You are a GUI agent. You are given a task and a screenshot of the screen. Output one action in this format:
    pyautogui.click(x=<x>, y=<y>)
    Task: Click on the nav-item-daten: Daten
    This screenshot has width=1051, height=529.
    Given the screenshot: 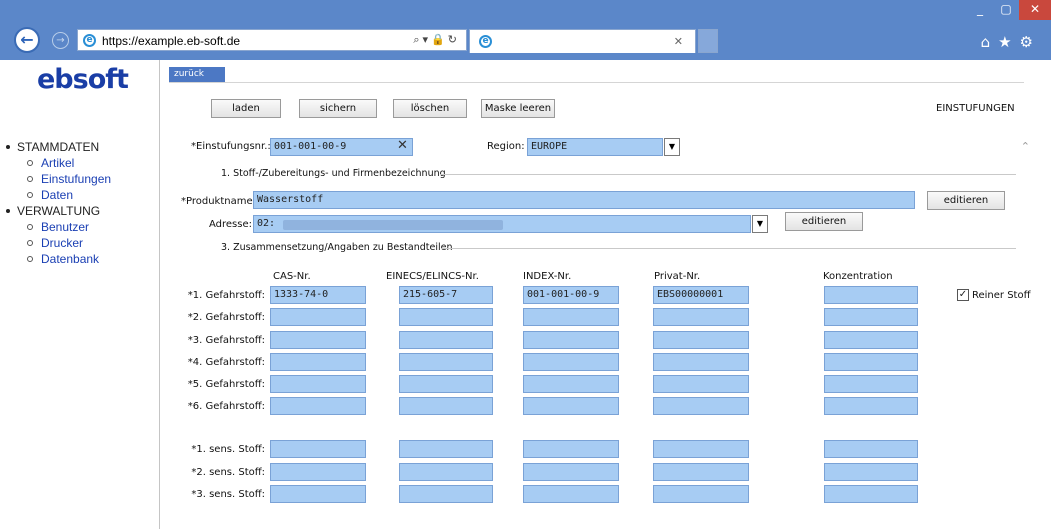 What is the action you would take?
    pyautogui.click(x=81, y=195)
    